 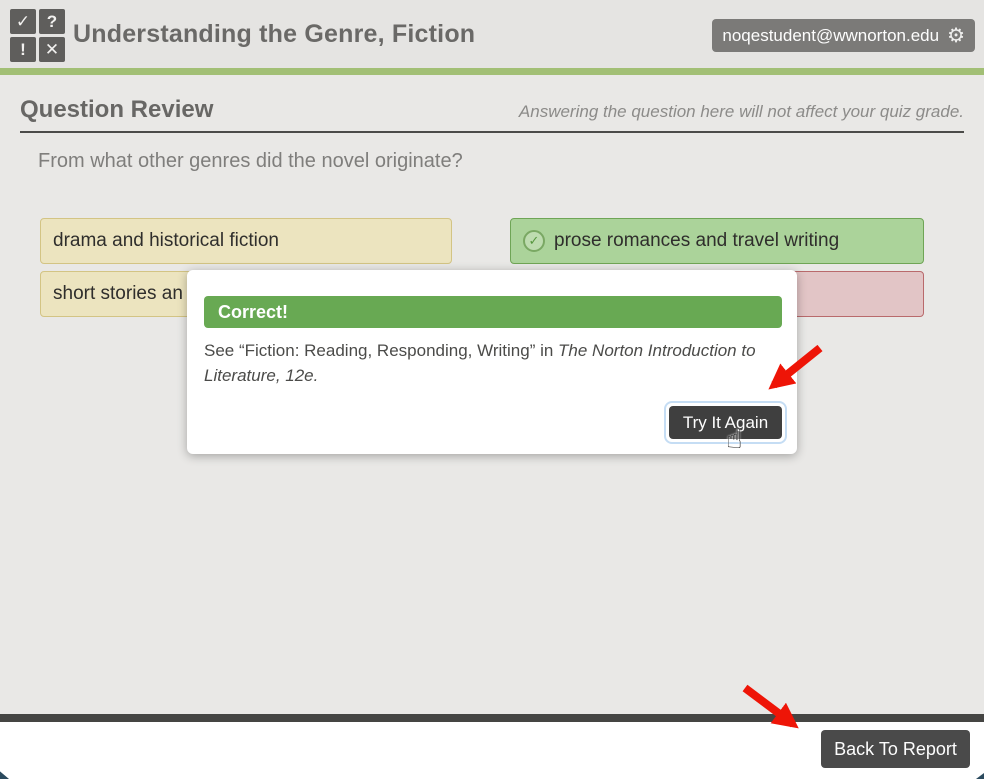 What do you see at coordinates (831, 35) in the screenshot?
I see `account-email: noqestudent@wwnorton.edu` at bounding box center [831, 35].